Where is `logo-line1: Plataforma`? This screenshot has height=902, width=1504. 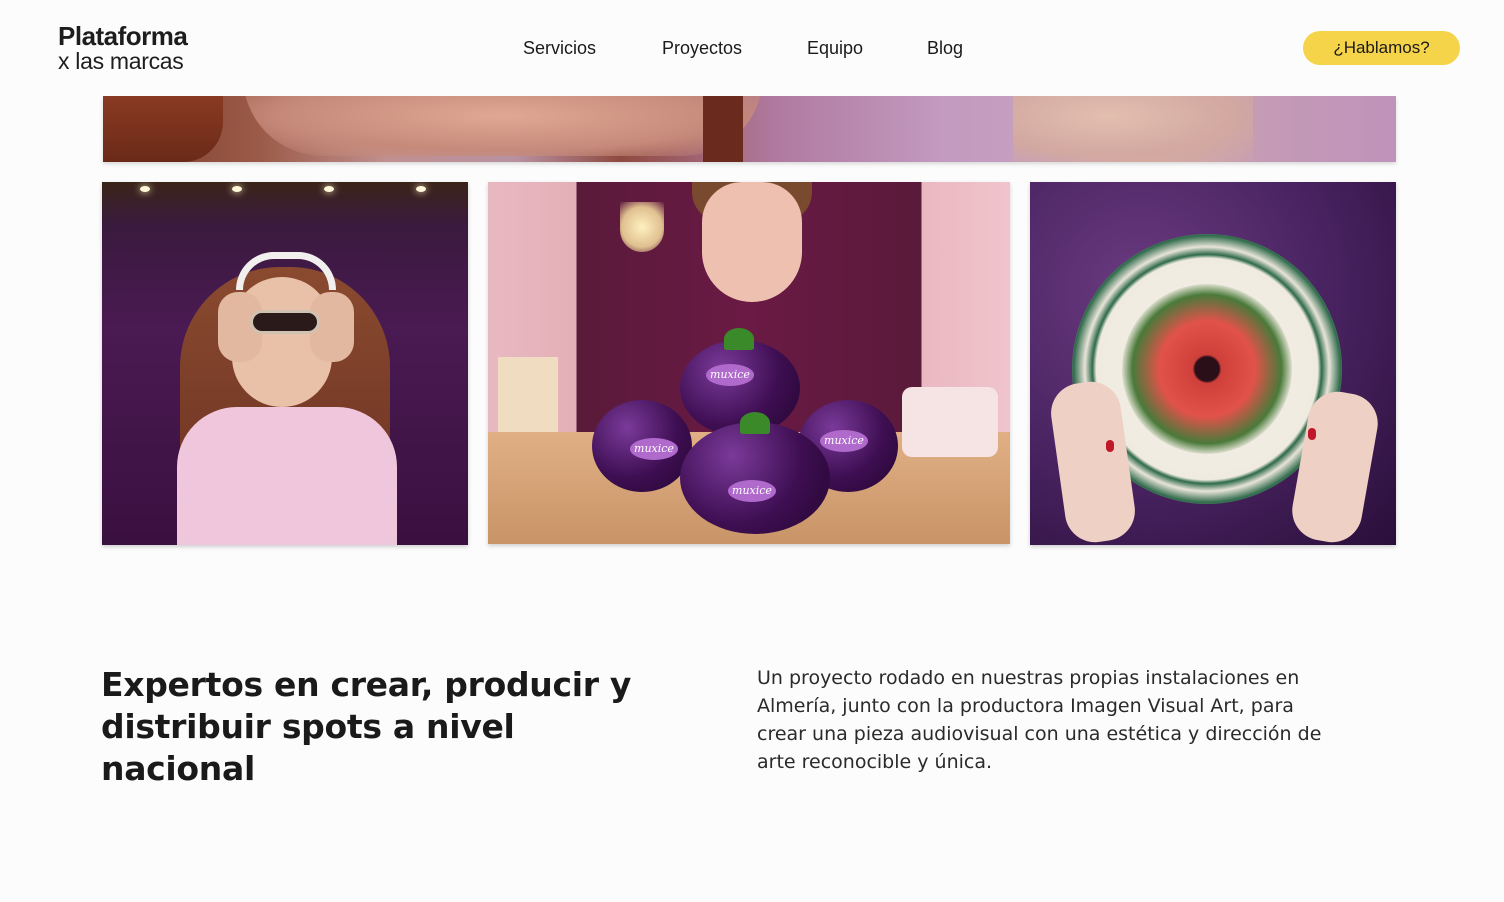 logo-line1: Plataforma is located at coordinates (123, 36).